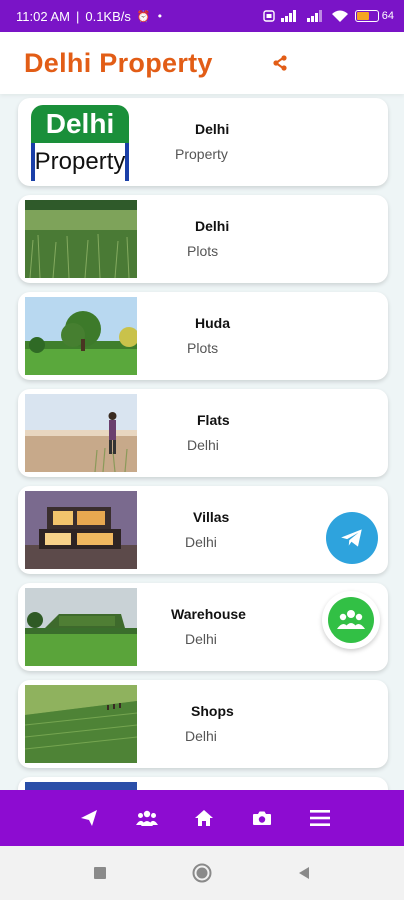 The width and height of the screenshot is (404, 900). I want to click on app-title: Delhi Property, so click(118, 62).